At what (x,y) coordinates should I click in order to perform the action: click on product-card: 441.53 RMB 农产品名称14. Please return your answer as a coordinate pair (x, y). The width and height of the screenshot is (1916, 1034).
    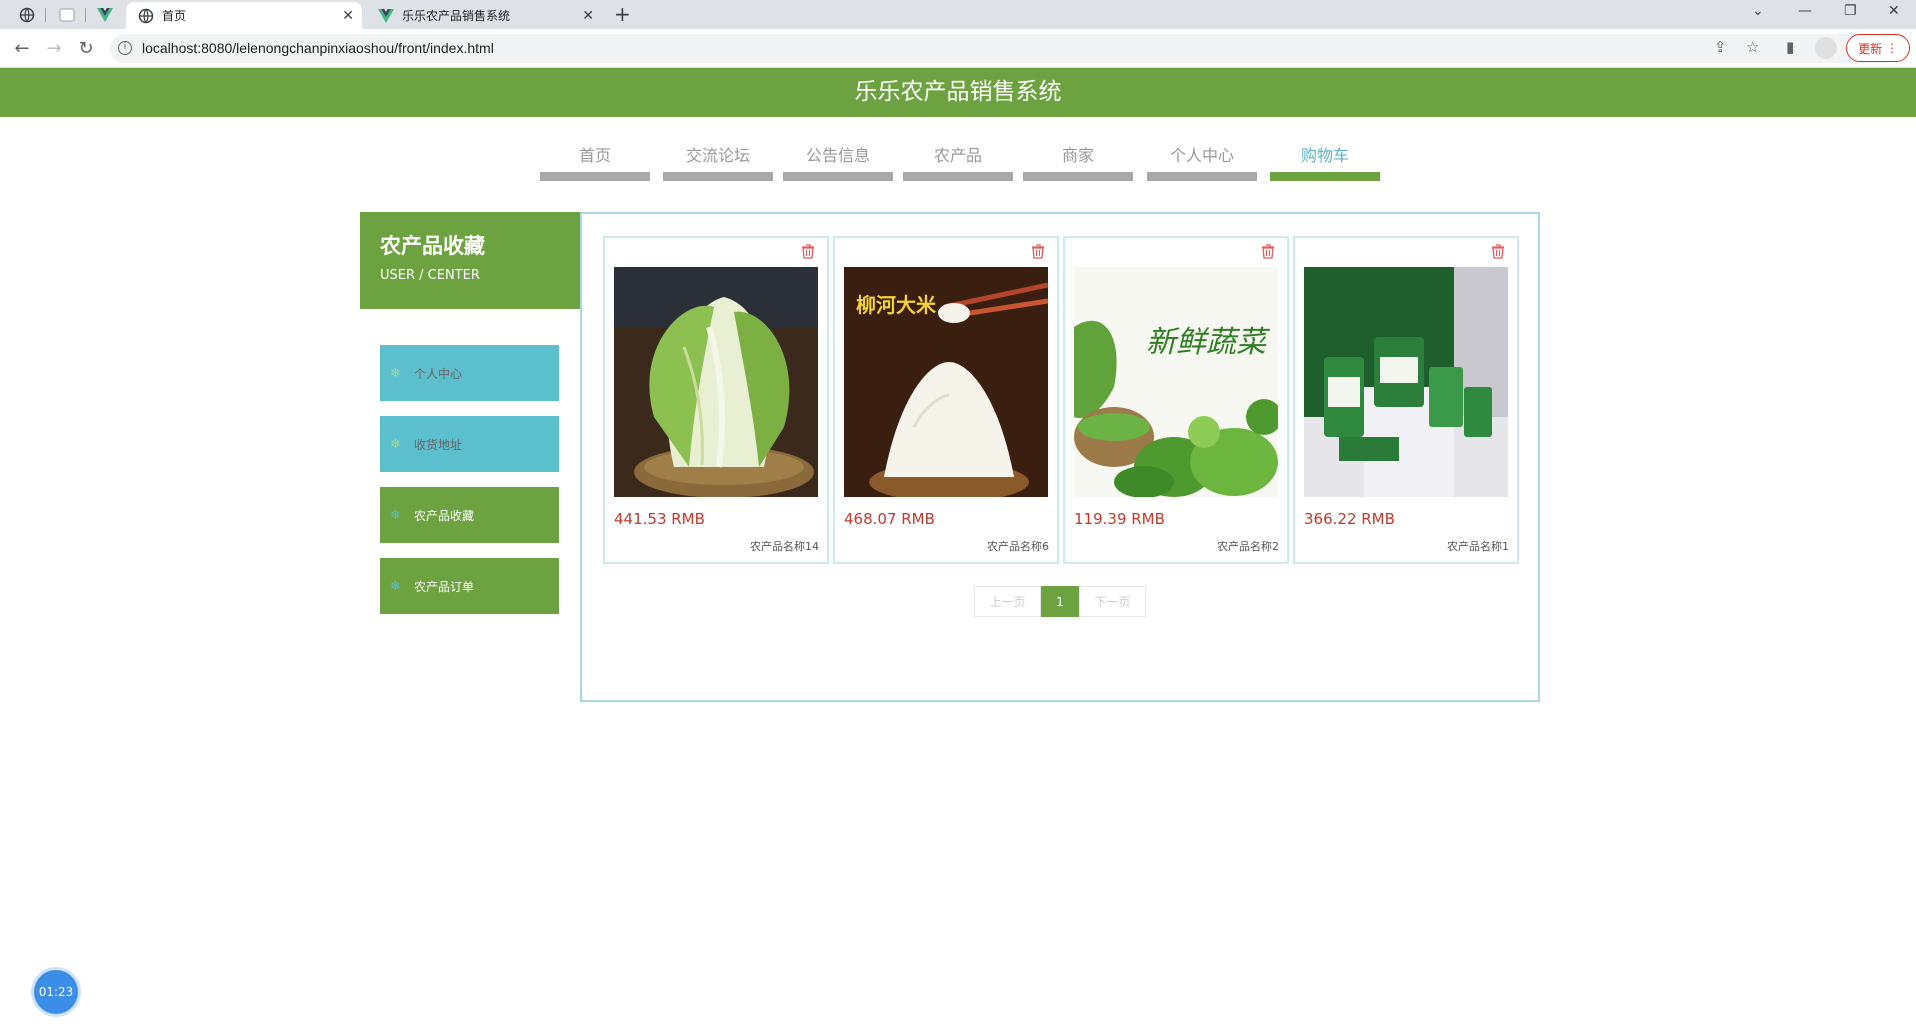
    Looking at the image, I should click on (716, 400).